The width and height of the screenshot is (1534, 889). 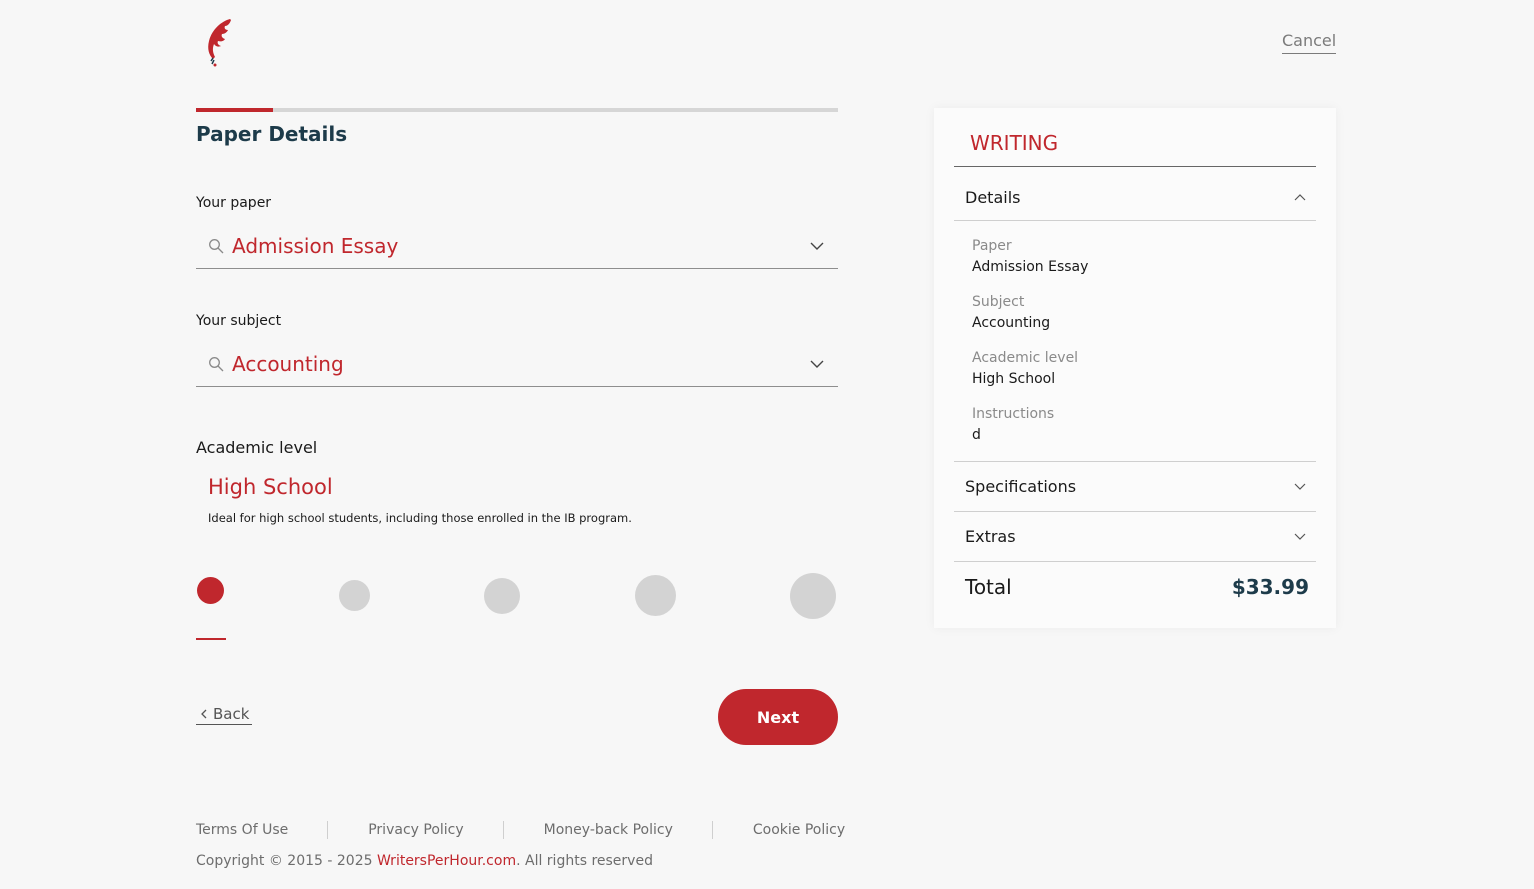 What do you see at coordinates (1011, 312) in the screenshot?
I see `detail-subject: Subject Accounting` at bounding box center [1011, 312].